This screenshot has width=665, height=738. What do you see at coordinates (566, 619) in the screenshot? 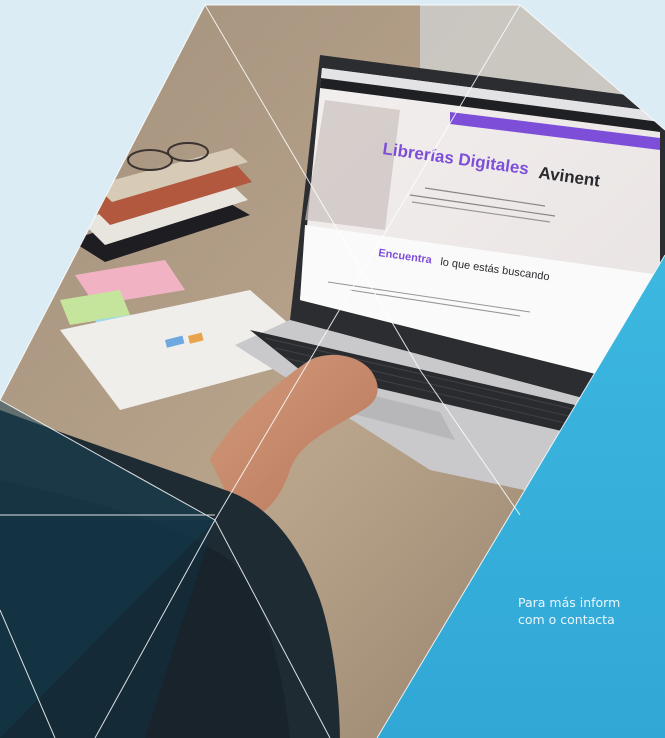
I see `contact-line-2: com o contacta` at bounding box center [566, 619].